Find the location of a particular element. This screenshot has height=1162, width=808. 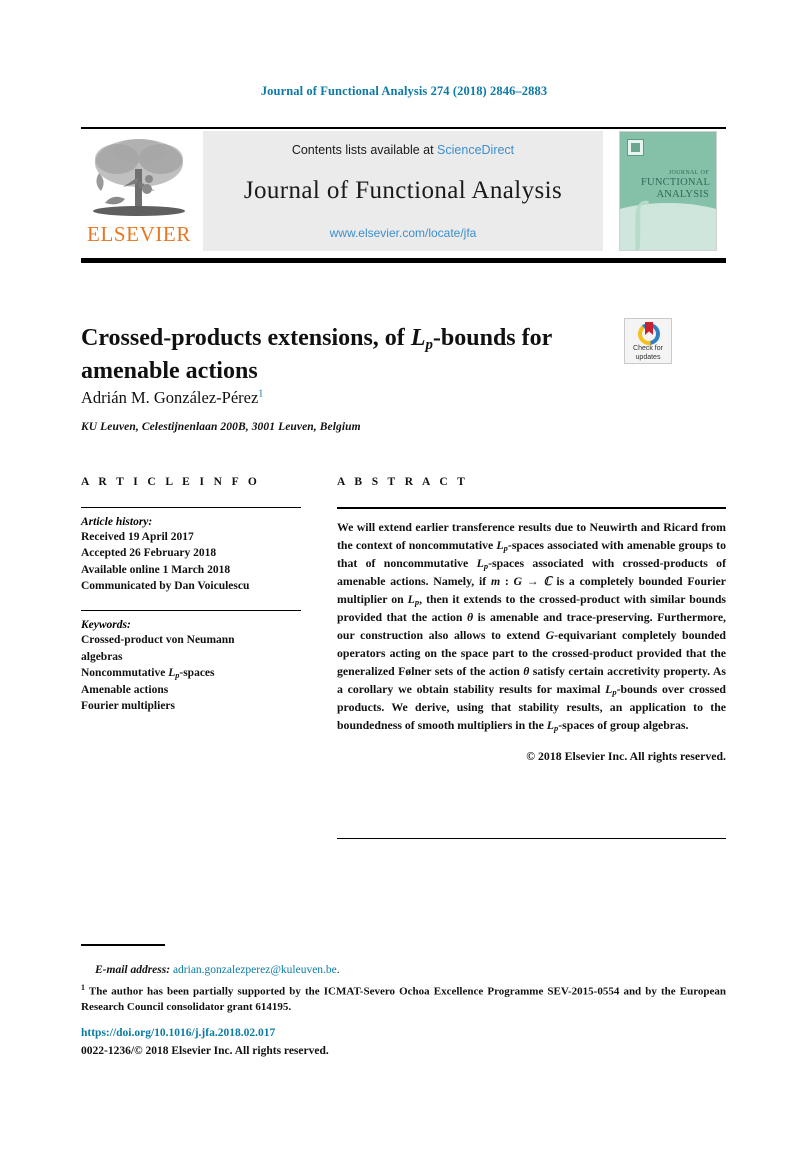

contents-prefix: Contents lists available at is located at coordinates (364, 150).